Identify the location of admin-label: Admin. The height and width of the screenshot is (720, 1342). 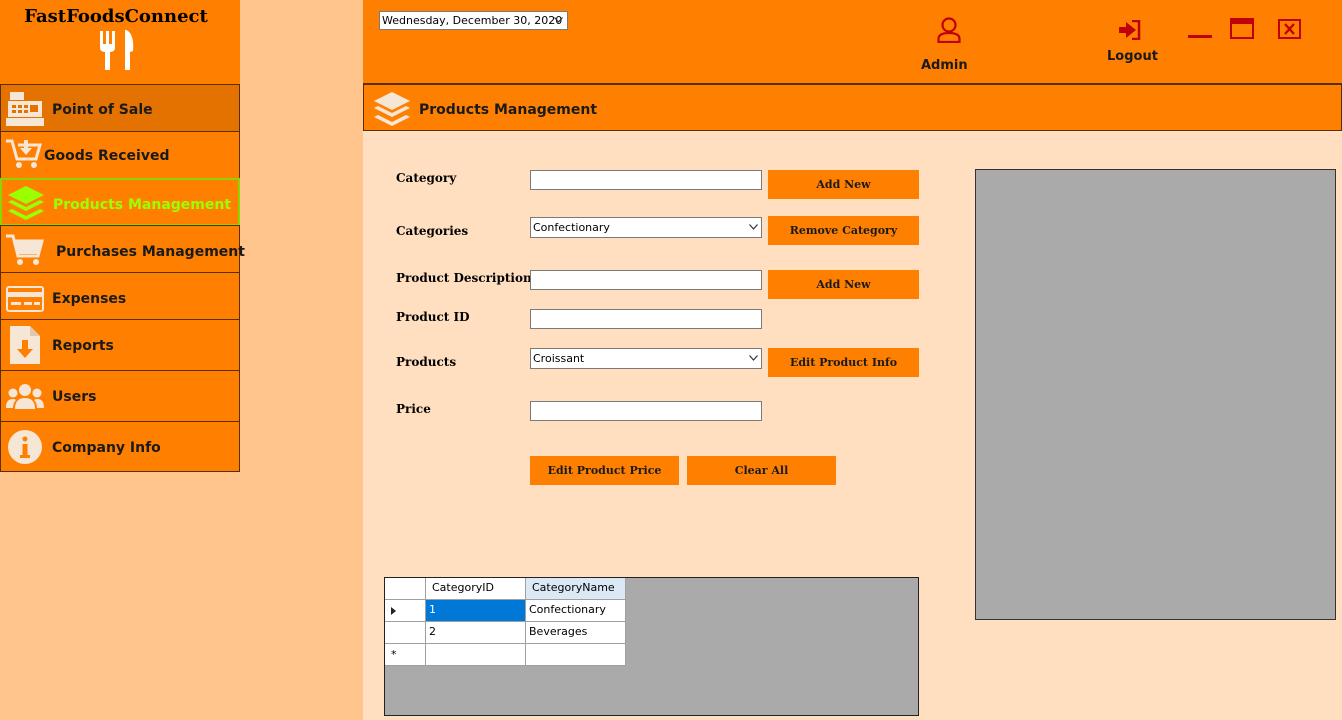
(944, 65).